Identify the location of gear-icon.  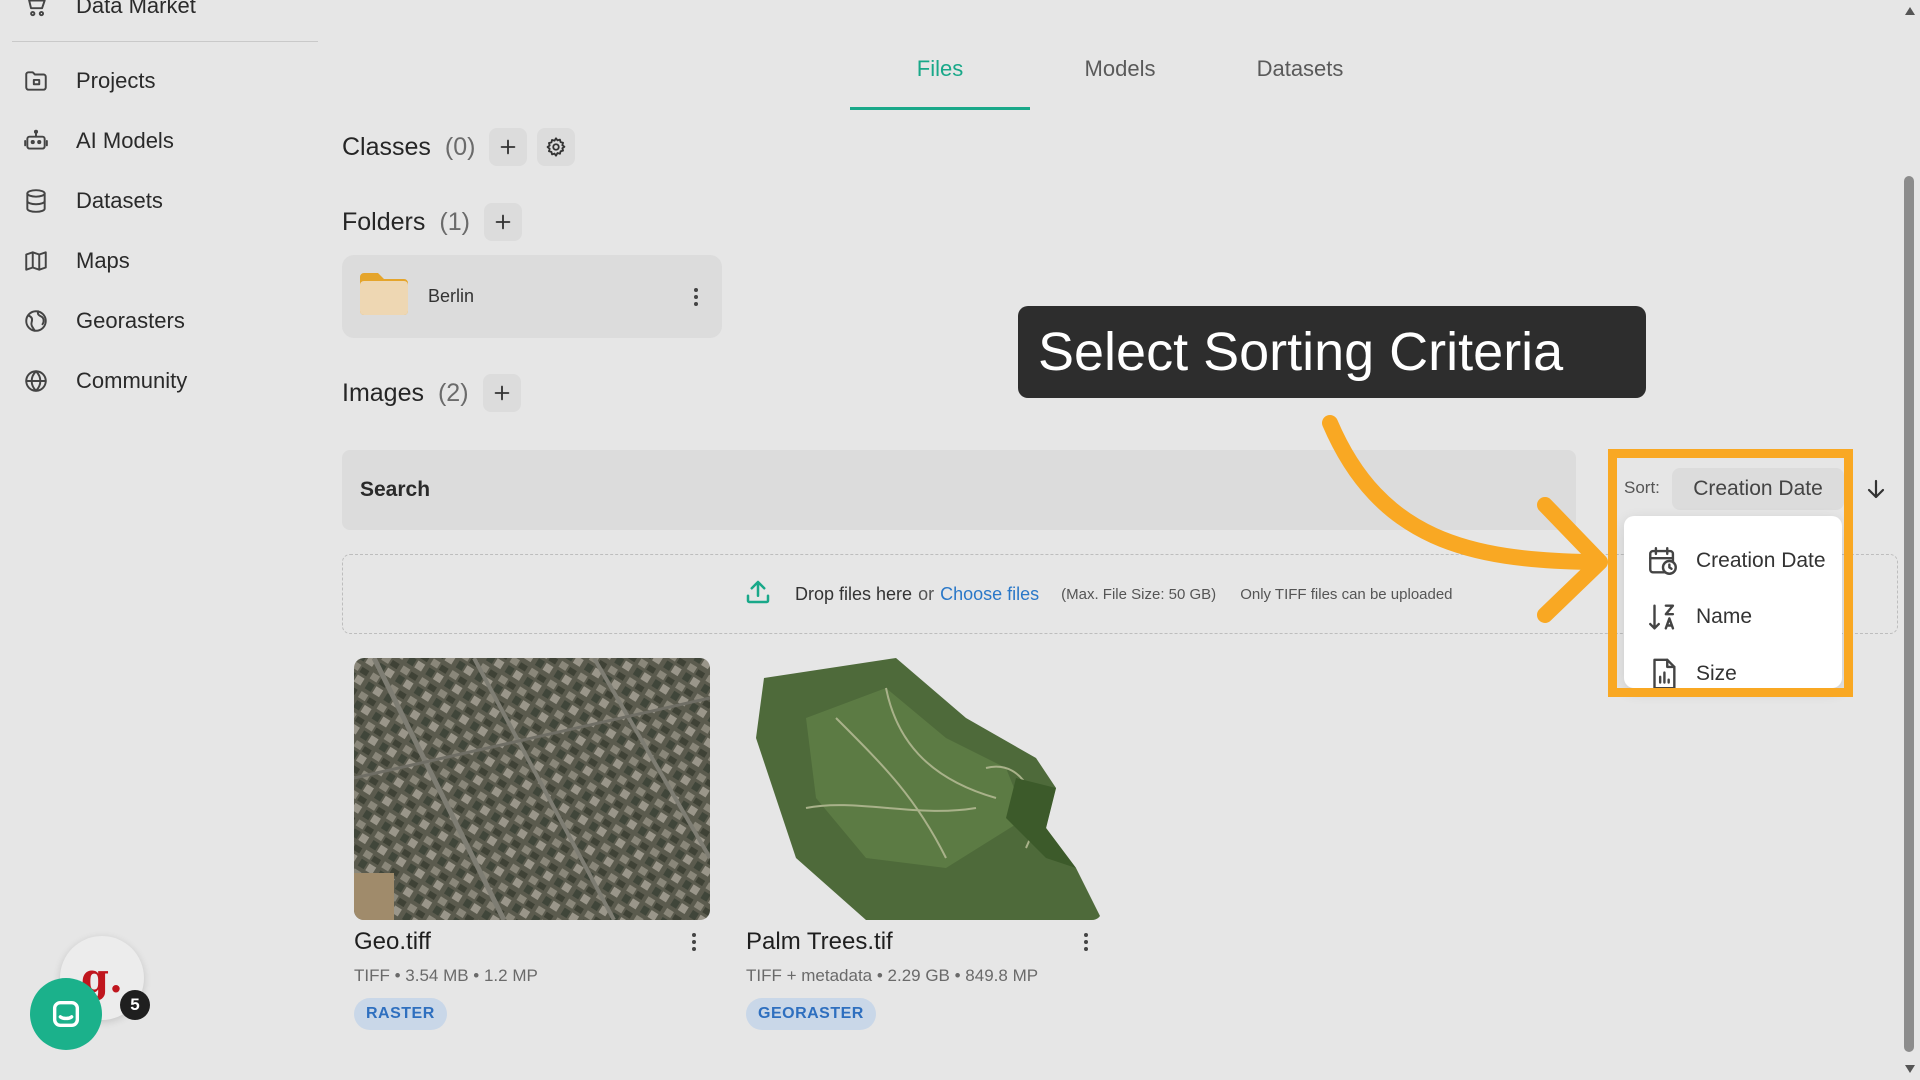
(556, 147).